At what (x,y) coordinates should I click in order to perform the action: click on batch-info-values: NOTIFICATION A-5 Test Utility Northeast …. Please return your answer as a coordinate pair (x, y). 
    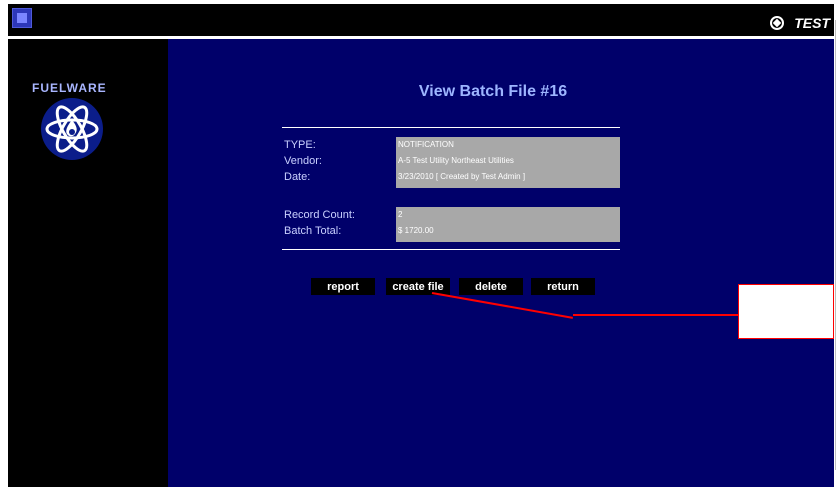
    Looking at the image, I should click on (508, 162).